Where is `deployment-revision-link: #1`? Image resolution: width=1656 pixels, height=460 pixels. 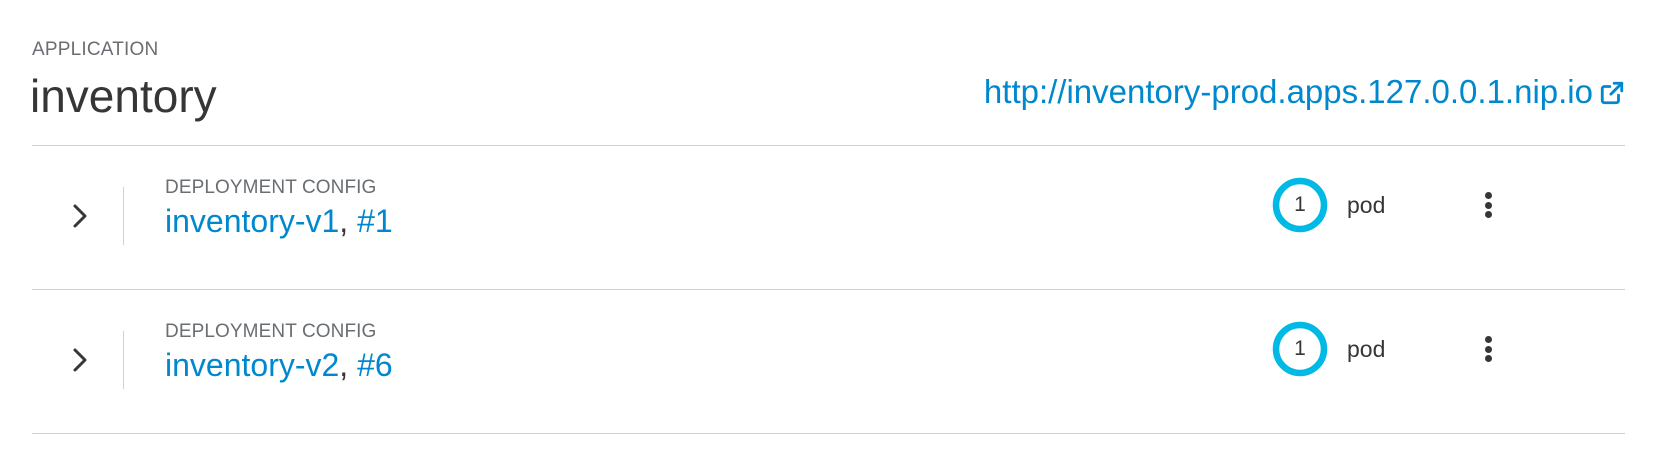
deployment-revision-link: #1 is located at coordinates (375, 221).